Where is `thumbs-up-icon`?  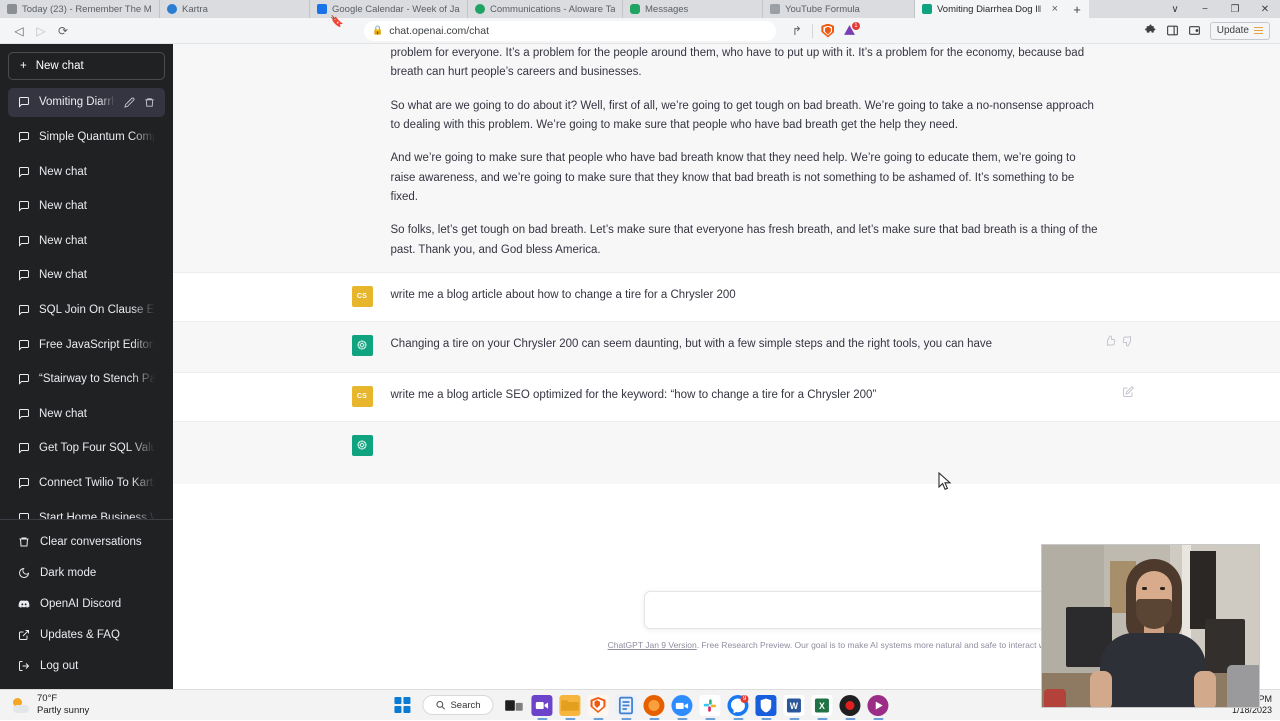 thumbs-up-icon is located at coordinates (1110, 341).